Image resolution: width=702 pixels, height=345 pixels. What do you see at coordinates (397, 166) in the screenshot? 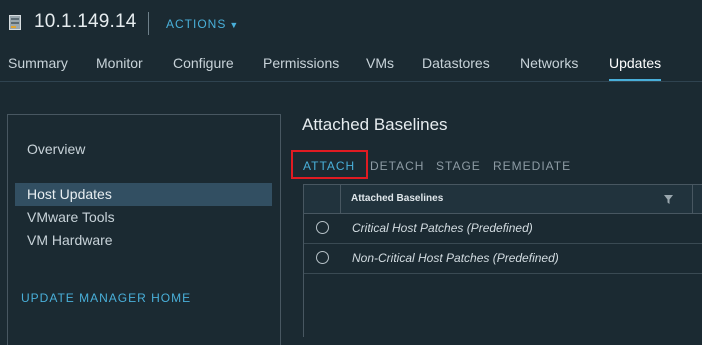
I see `detach-button: DETACH` at bounding box center [397, 166].